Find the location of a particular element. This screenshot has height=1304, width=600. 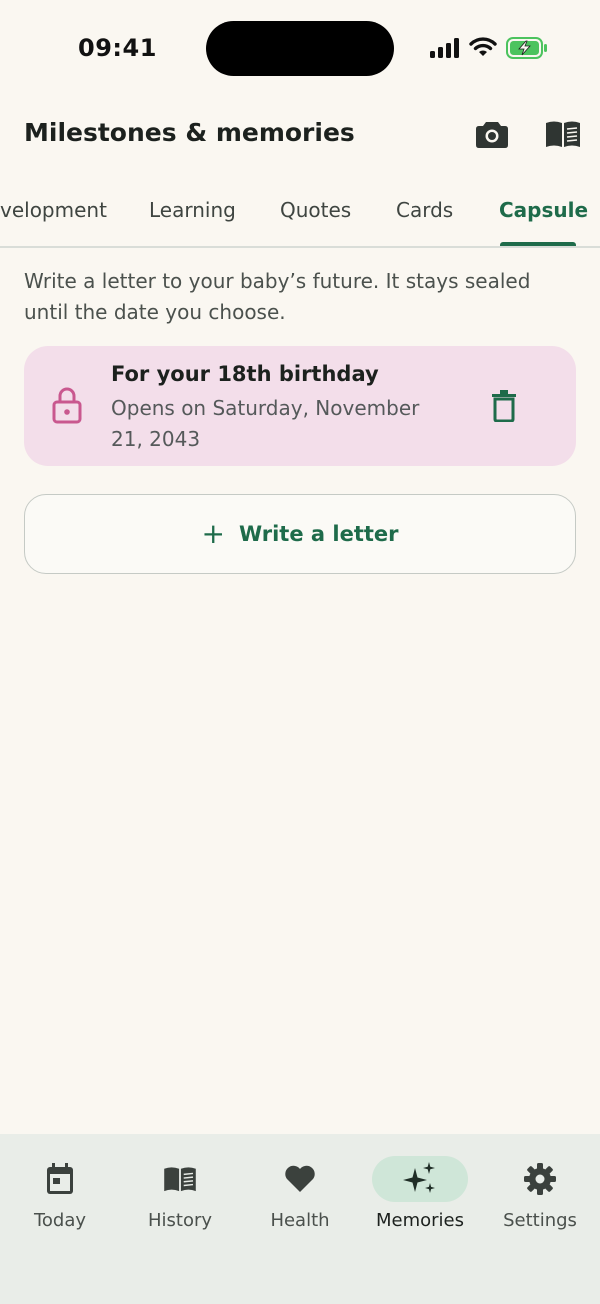

page-title: Milestones & memories is located at coordinates (189, 132).